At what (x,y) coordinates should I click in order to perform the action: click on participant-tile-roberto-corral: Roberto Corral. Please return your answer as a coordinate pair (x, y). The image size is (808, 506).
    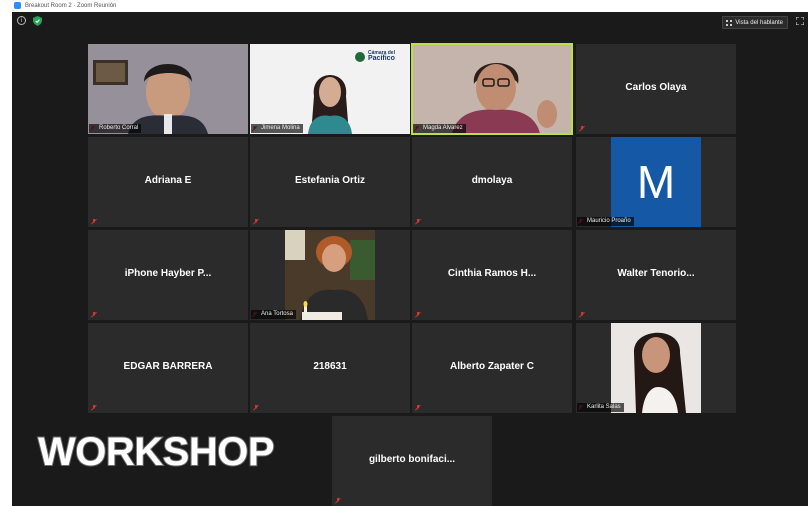
    Looking at the image, I should click on (168, 89).